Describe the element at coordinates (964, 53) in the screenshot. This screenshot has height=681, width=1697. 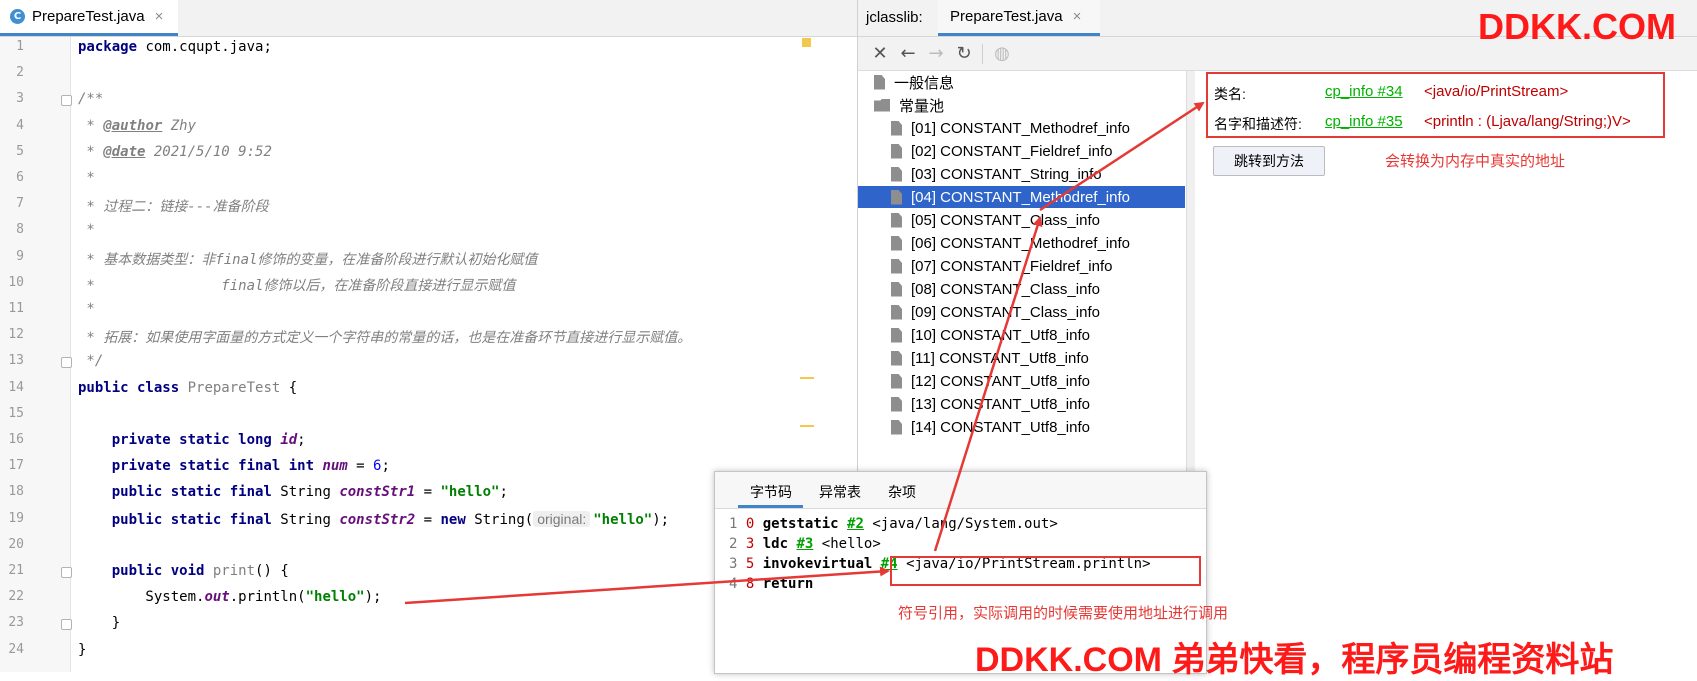
I see `refresh-icon: ↻` at that location.